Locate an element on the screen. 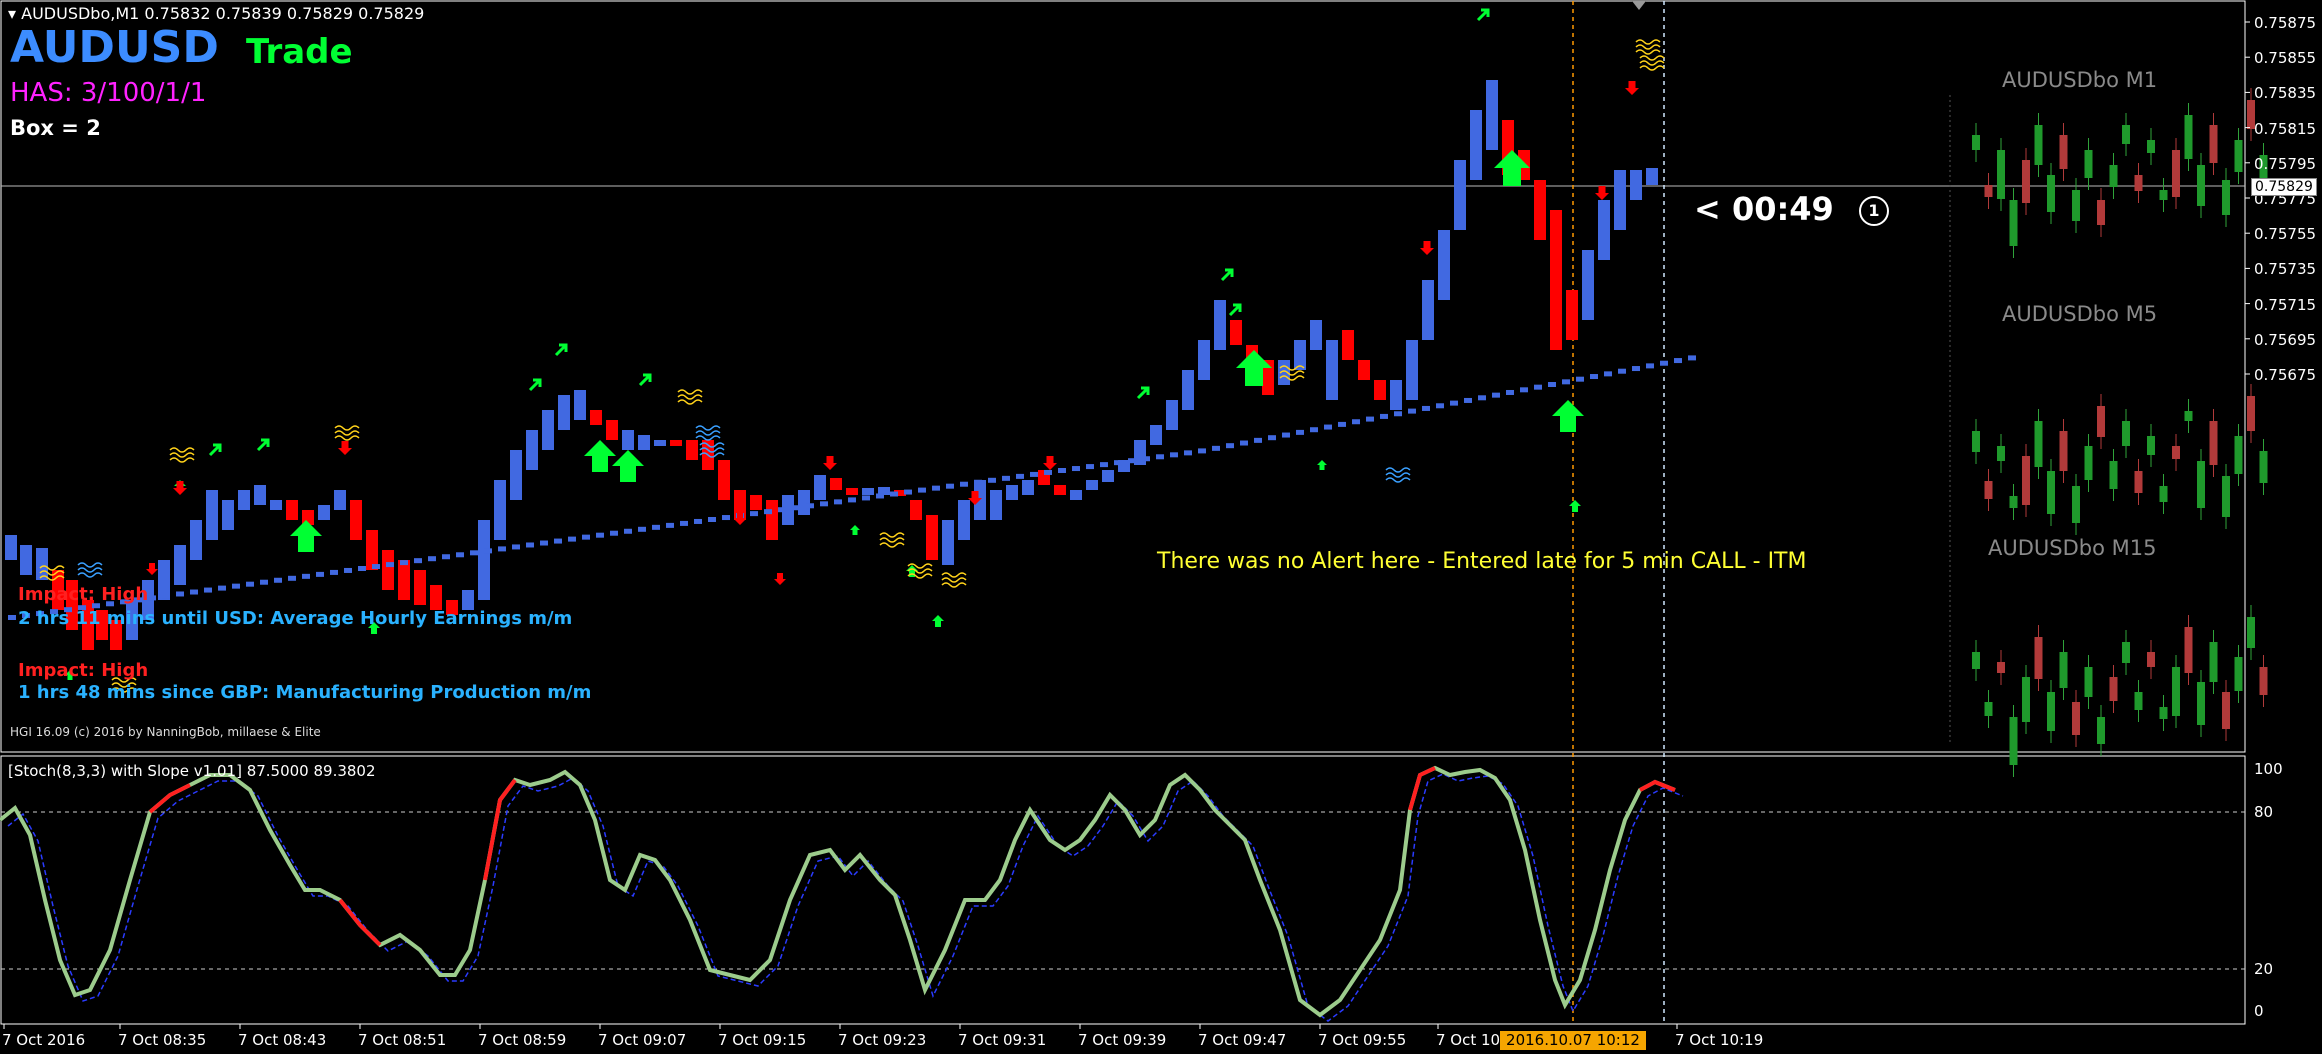 The width and height of the screenshot is (2322, 1054). box-setting: Box = 2 is located at coordinates (55, 128).